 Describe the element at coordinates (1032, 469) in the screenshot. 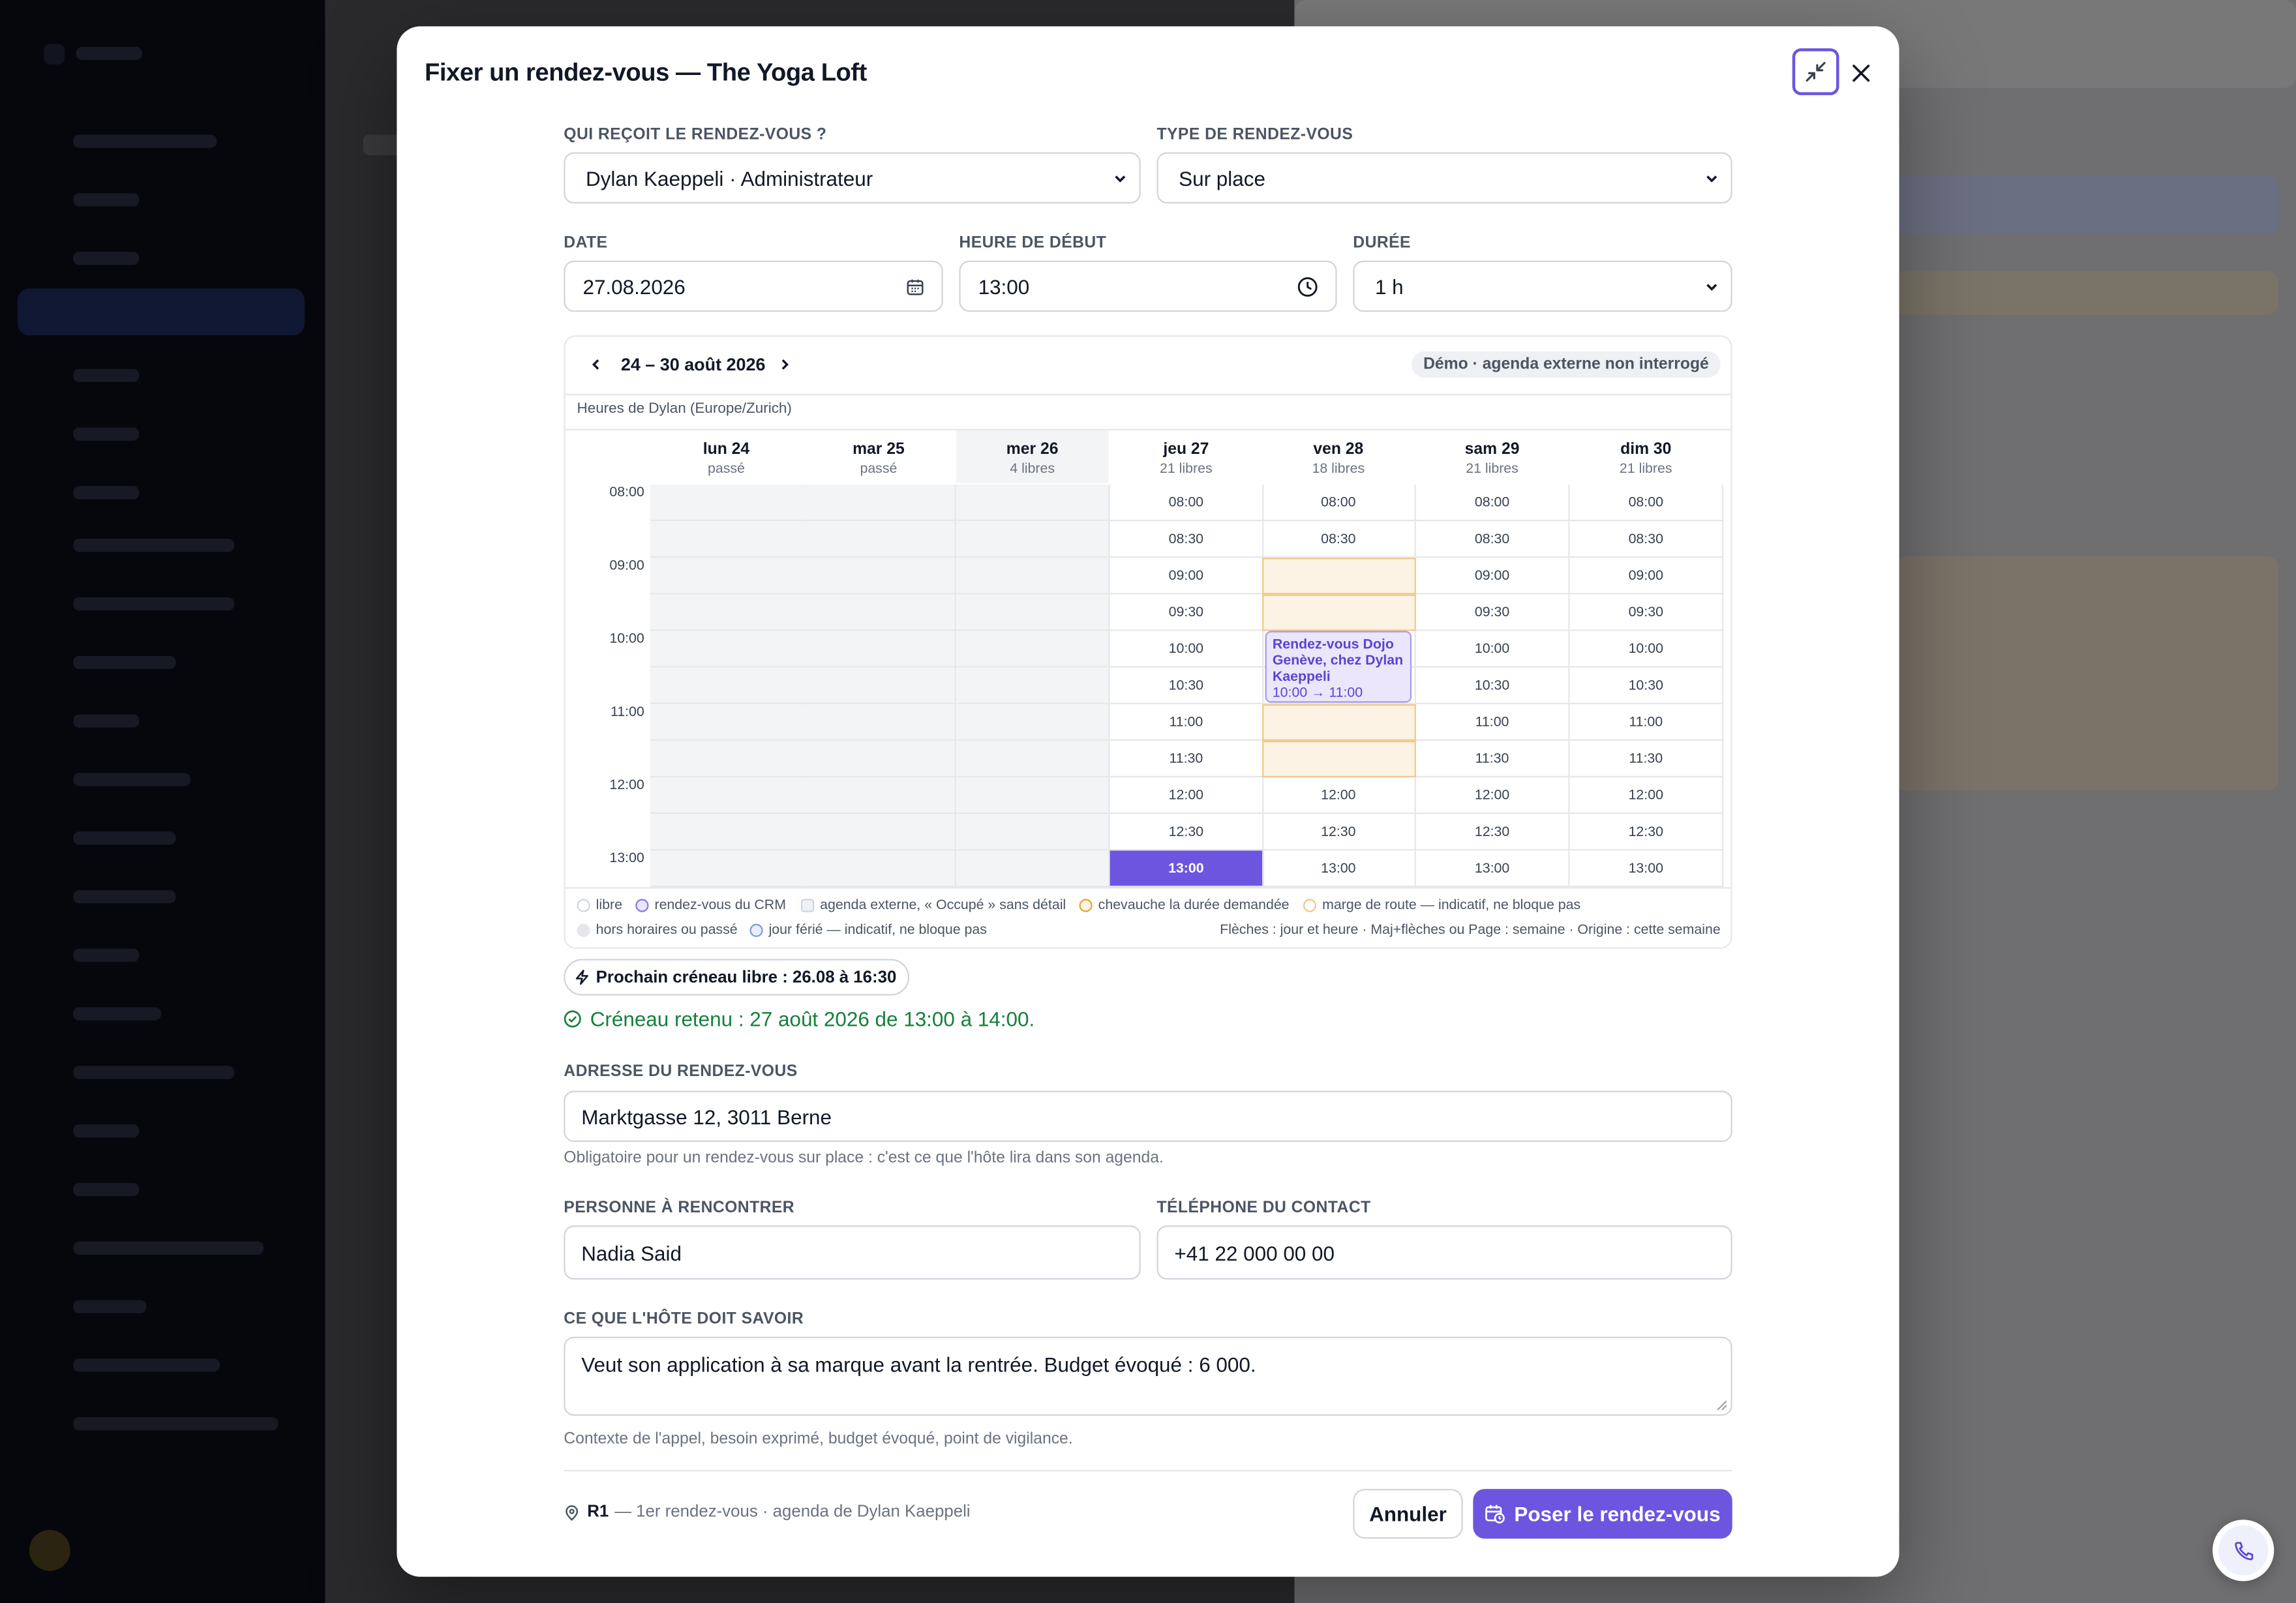

I see `day-availability: 4 libres` at that location.